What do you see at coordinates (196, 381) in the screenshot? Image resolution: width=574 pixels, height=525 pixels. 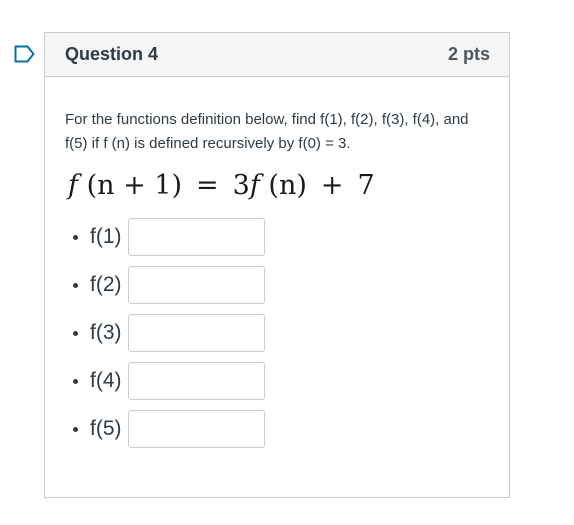 I see `answer-input-f4` at bounding box center [196, 381].